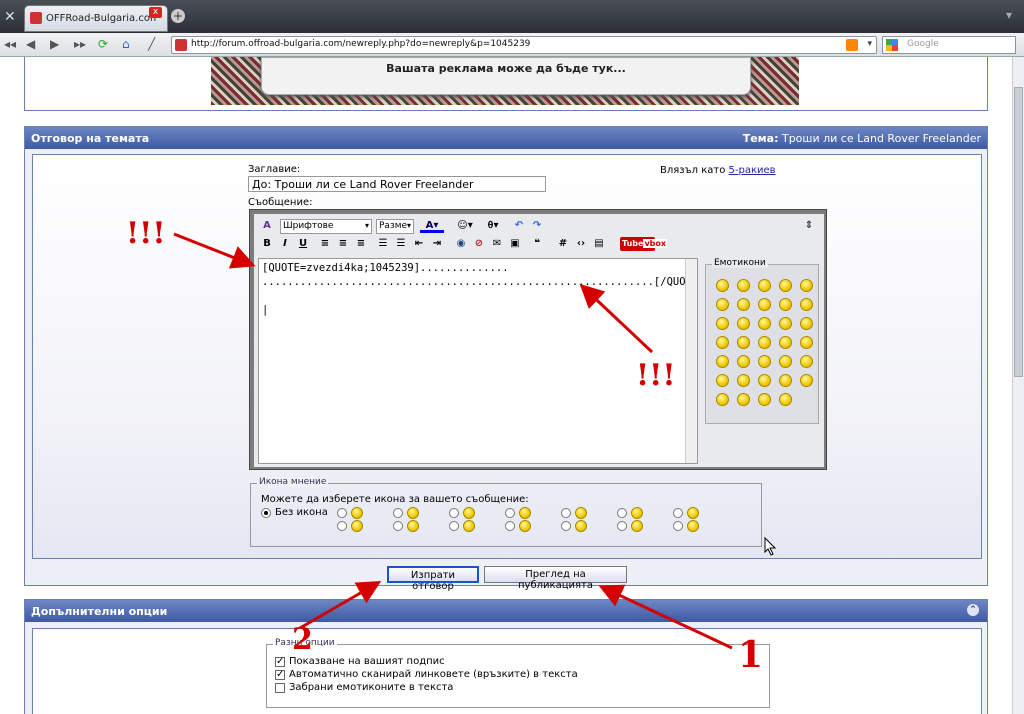  I want to click on parse-links-checkbox: ✓, so click(280, 675).